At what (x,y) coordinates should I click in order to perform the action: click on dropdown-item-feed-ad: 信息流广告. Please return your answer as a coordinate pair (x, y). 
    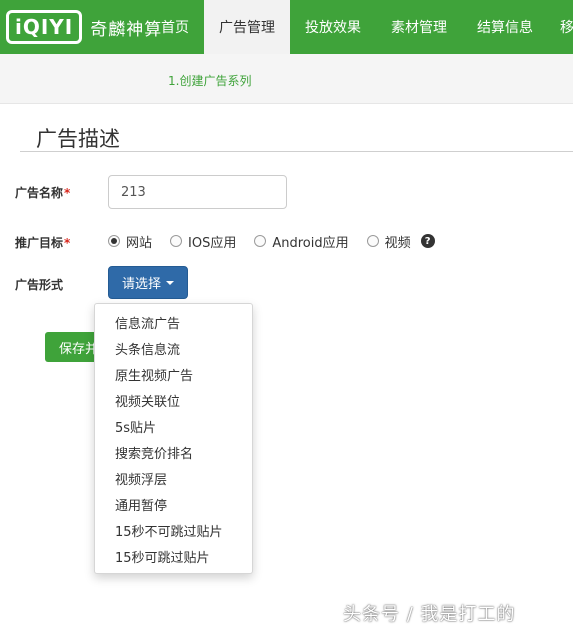
    Looking at the image, I should click on (147, 322).